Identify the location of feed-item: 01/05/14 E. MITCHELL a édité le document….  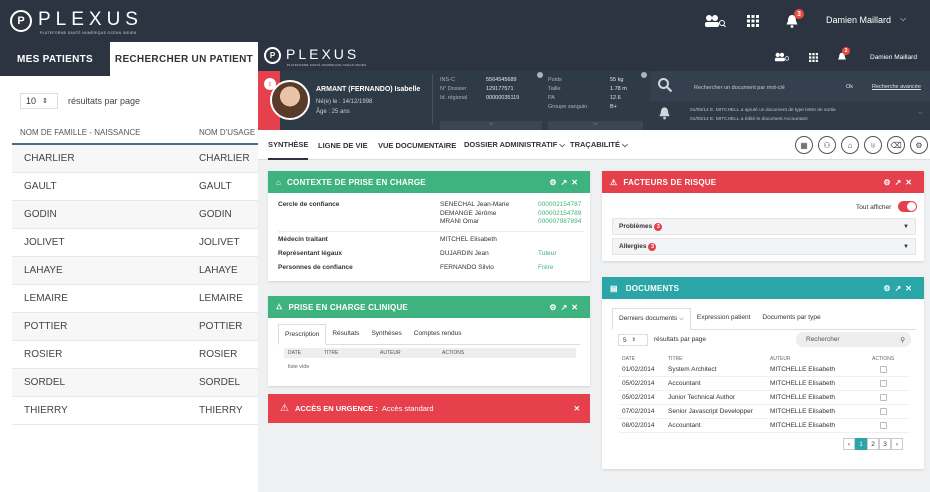
(763, 119).